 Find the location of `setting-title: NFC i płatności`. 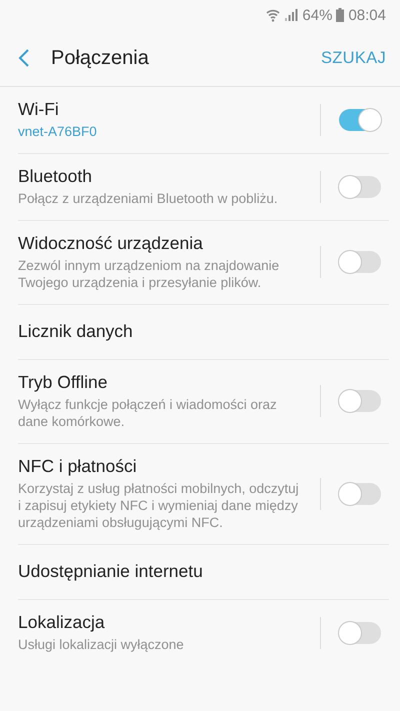

setting-title: NFC i płatności is located at coordinates (78, 466).